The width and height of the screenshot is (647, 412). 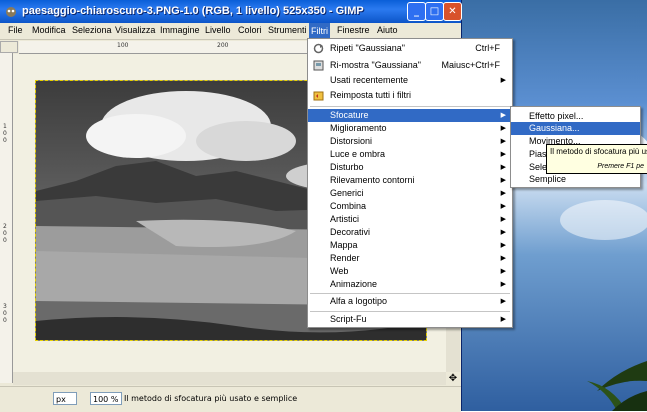 What do you see at coordinates (106, 398) in the screenshot?
I see `zoom-selector: 100 %` at bounding box center [106, 398].